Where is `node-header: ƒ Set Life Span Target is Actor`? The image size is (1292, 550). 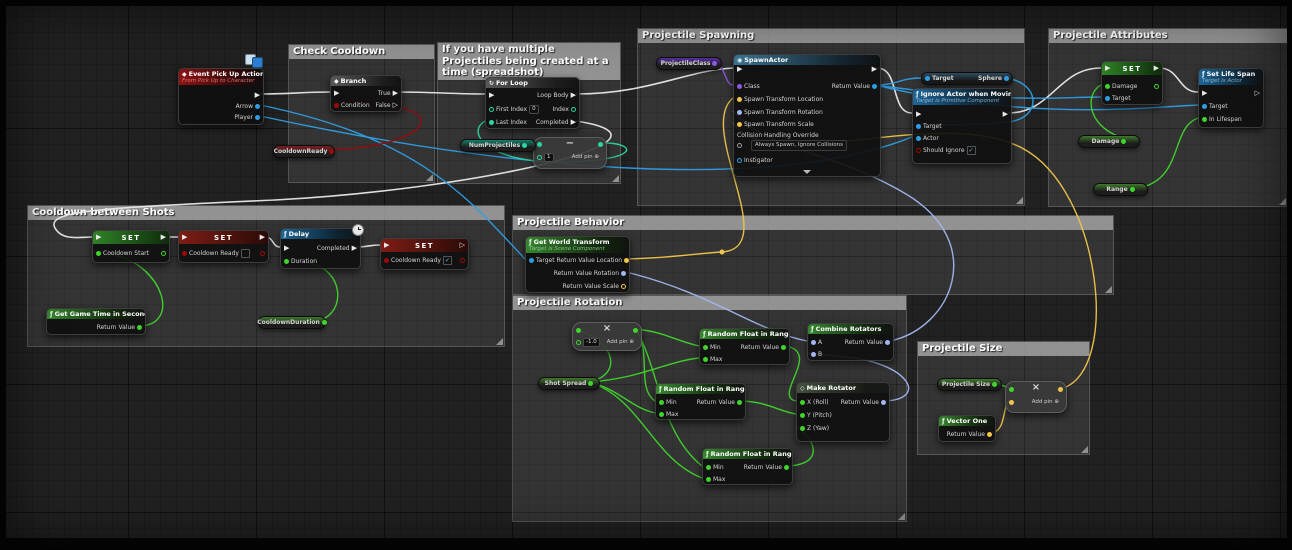
node-header: ƒ Set Life Span Target is Actor is located at coordinates (1231, 77).